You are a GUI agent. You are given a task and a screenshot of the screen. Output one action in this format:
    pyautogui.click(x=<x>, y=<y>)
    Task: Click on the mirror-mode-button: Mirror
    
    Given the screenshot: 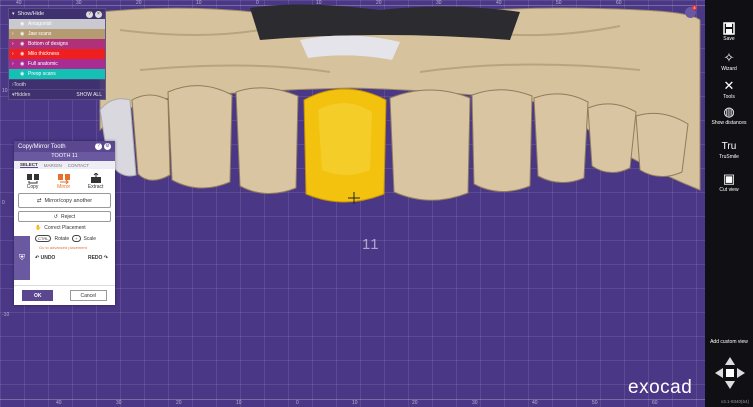 What is the action you would take?
    pyautogui.click(x=64, y=181)
    